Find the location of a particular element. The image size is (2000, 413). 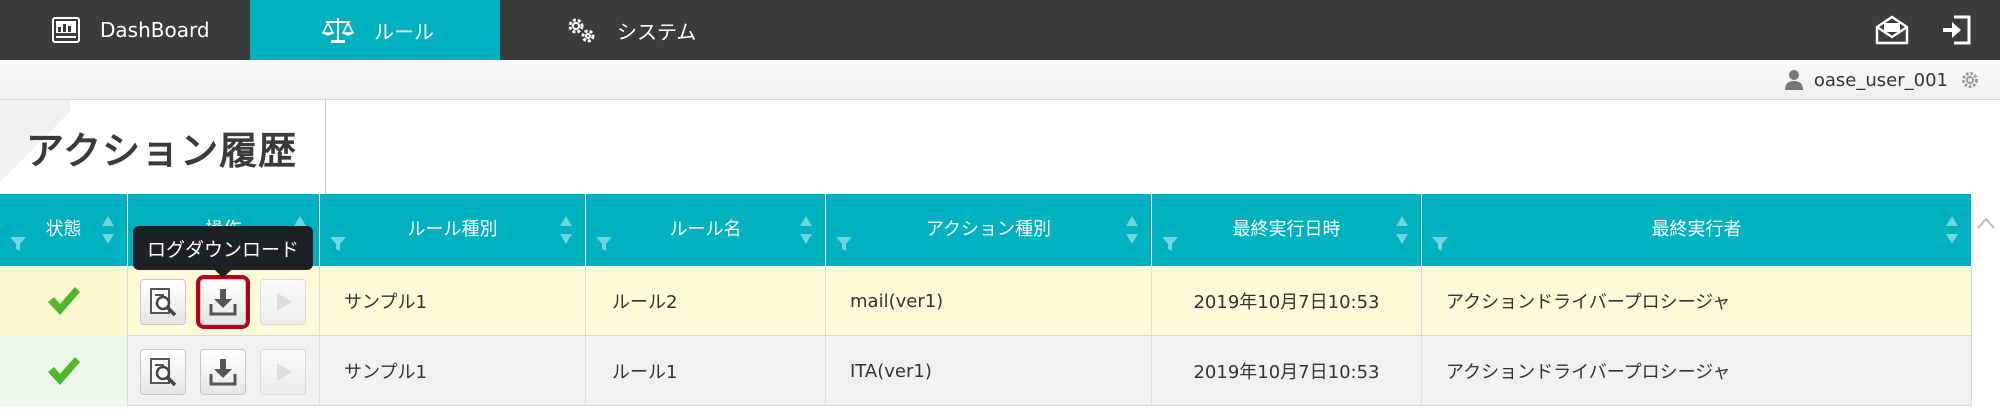

tab-dashboard: DashBoard is located at coordinates (125, 30).